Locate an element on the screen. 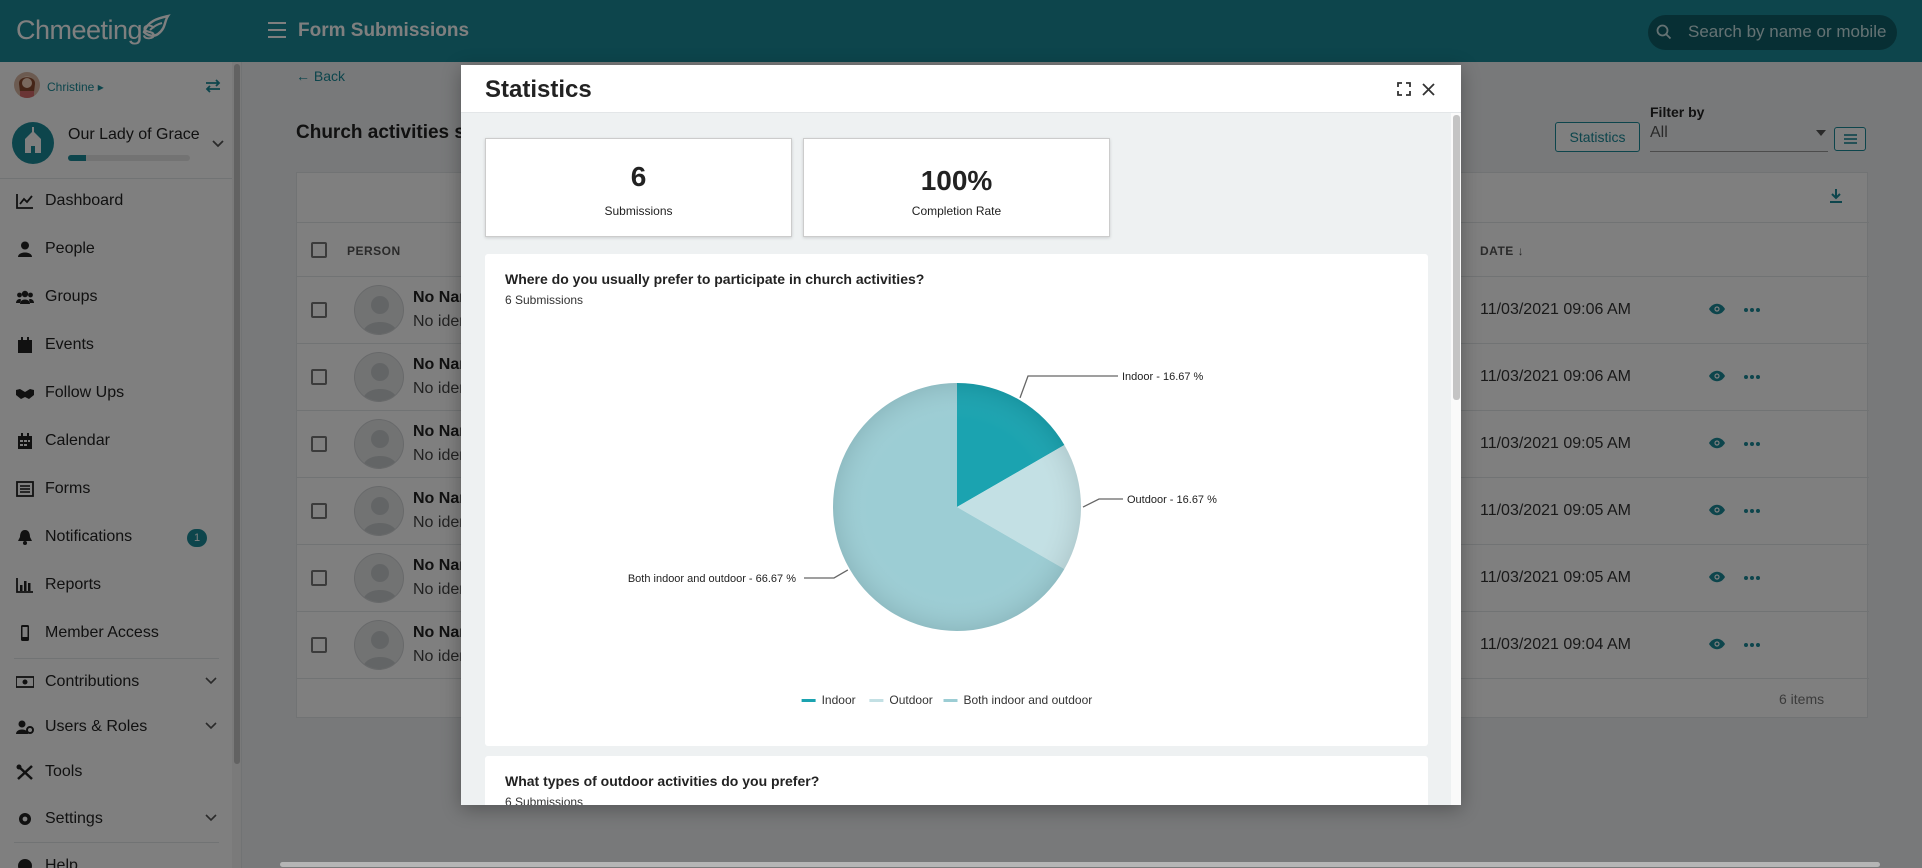 This screenshot has height=868, width=1922. pie-shading is located at coordinates (957, 507).